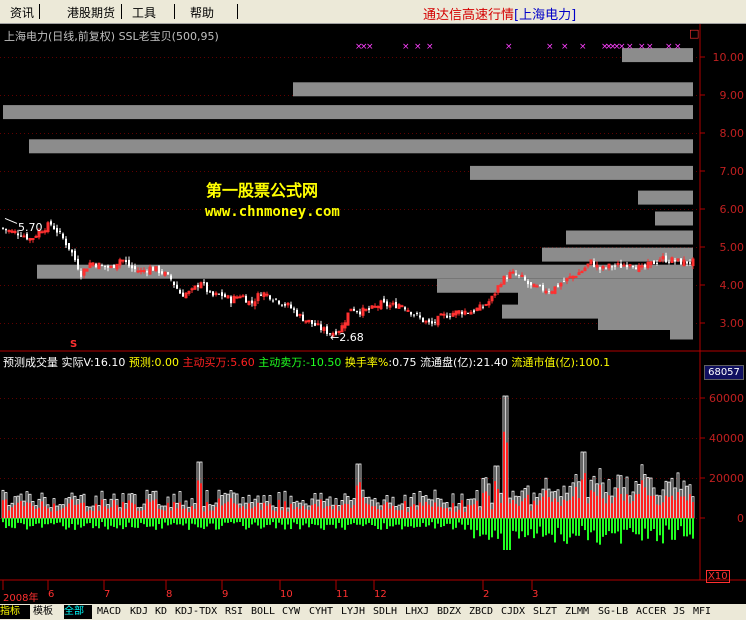 This screenshot has width=746, height=620. Describe the element at coordinates (161, 612) in the screenshot. I see `tab-kd: KD` at that location.